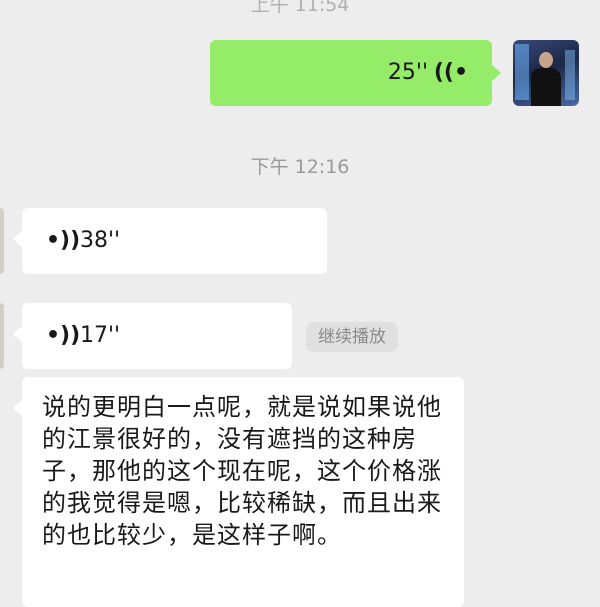 The height and width of the screenshot is (607, 600). Describe the element at coordinates (450, 72) in the screenshot. I see `voice-wave-icon: ((•` at that location.